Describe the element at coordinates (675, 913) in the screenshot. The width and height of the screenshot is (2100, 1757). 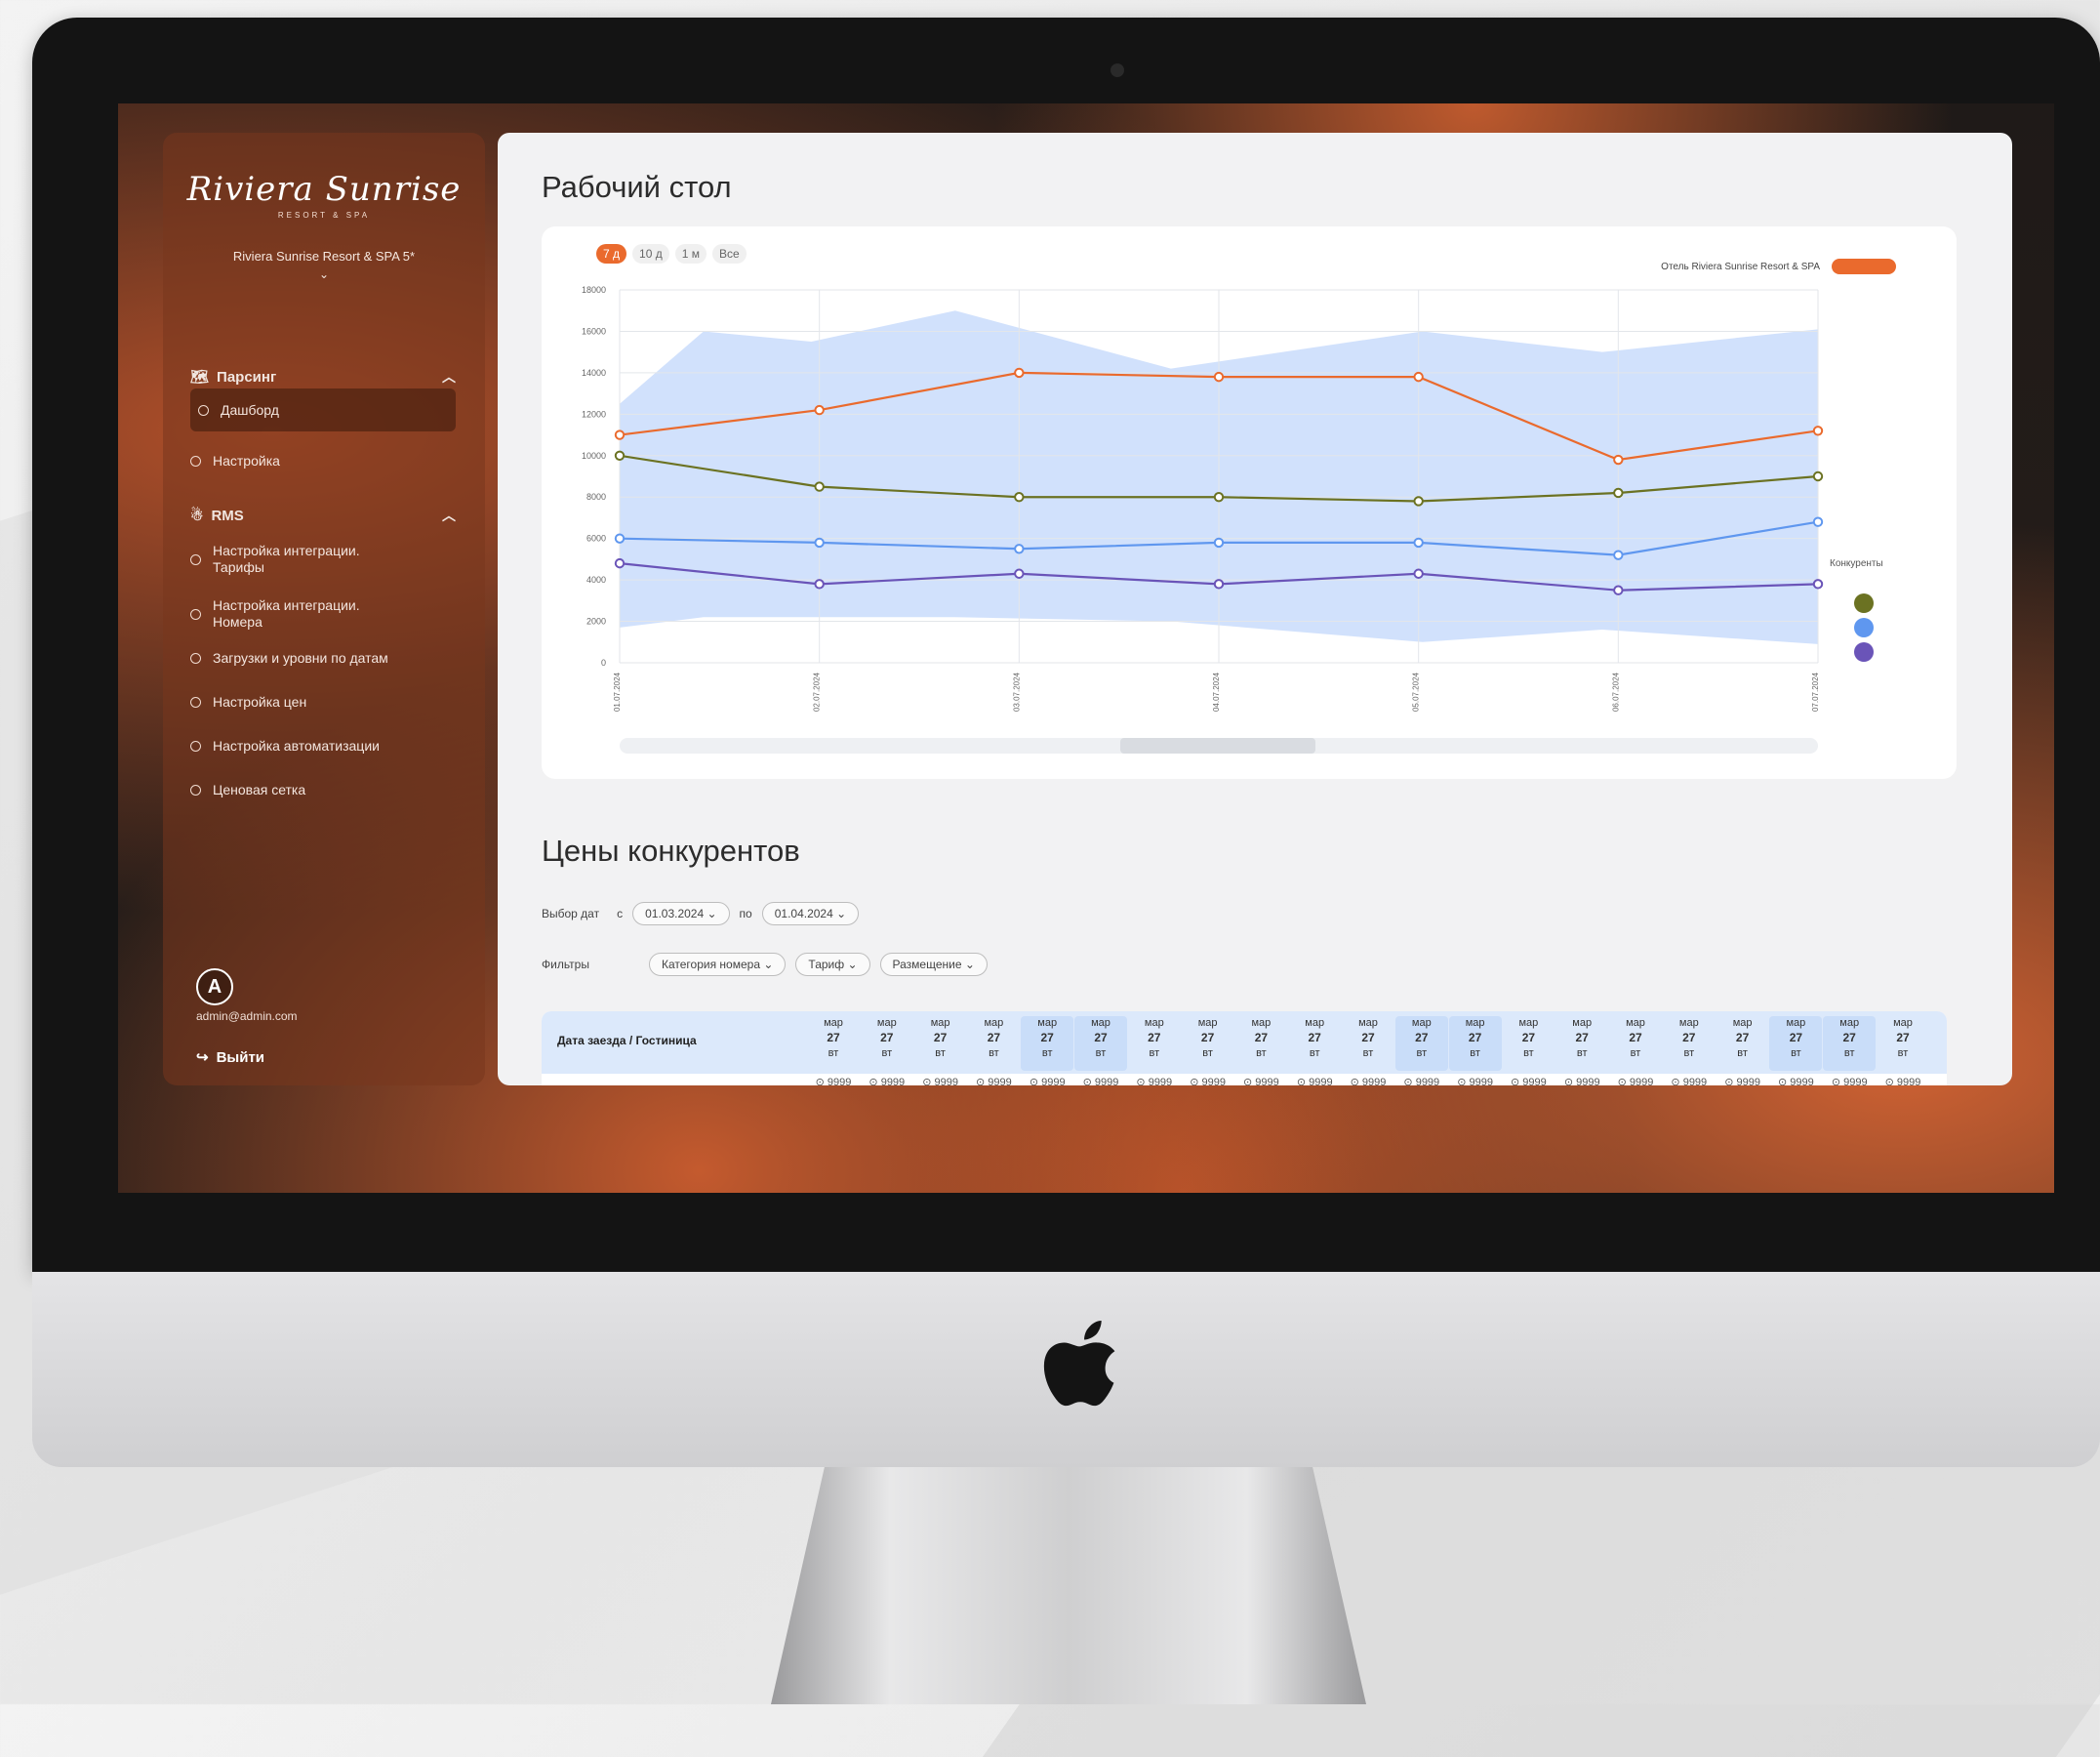
I see `from-date-value: 01.03.2024` at that location.